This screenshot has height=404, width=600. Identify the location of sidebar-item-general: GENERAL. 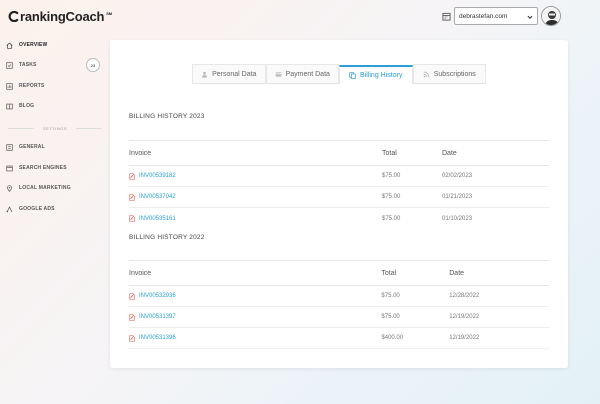
(56, 147).